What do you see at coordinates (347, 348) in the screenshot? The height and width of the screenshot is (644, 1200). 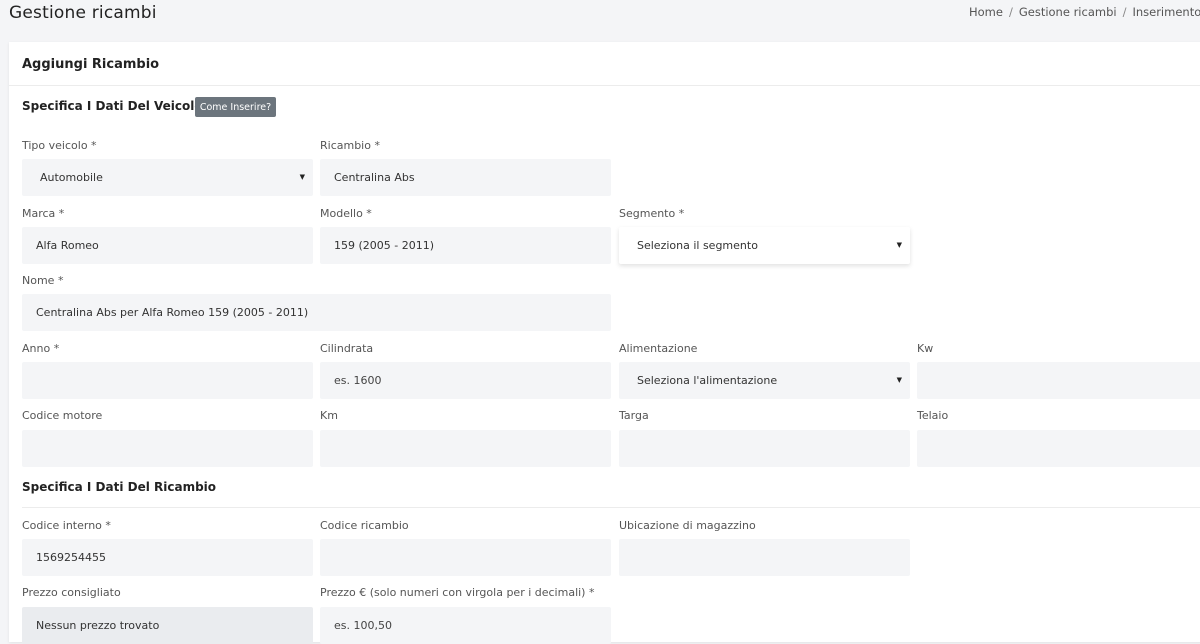 I see `cilindrata-label: Cilindrata` at bounding box center [347, 348].